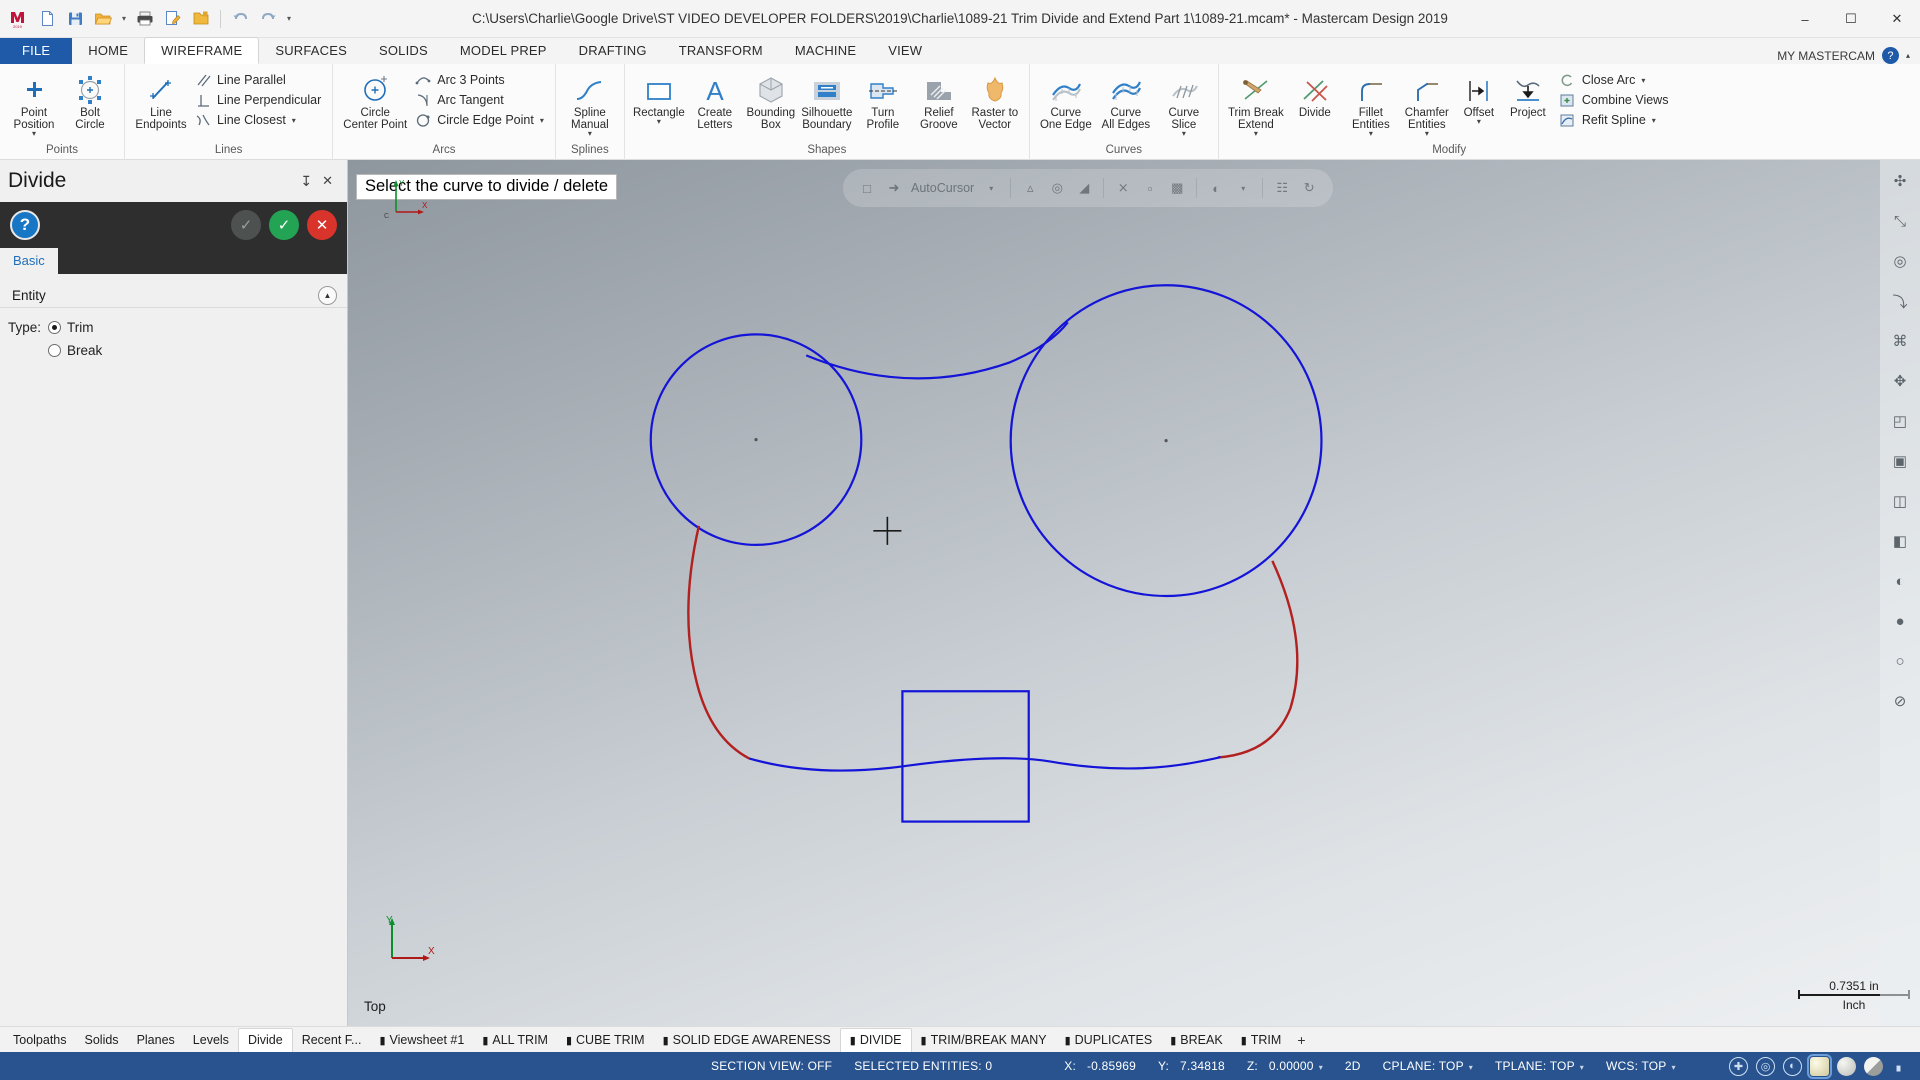 This screenshot has height=1080, width=1920. I want to click on status-dimension-mode: 2D, so click(1353, 1066).